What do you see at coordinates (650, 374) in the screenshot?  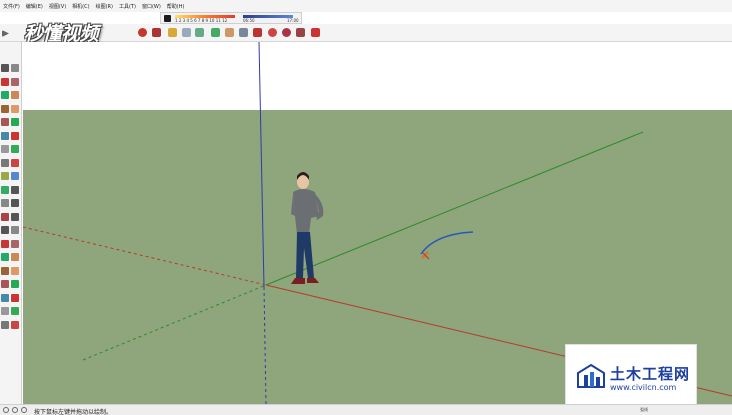 I see `watermark-title: 土木工程网` at bounding box center [650, 374].